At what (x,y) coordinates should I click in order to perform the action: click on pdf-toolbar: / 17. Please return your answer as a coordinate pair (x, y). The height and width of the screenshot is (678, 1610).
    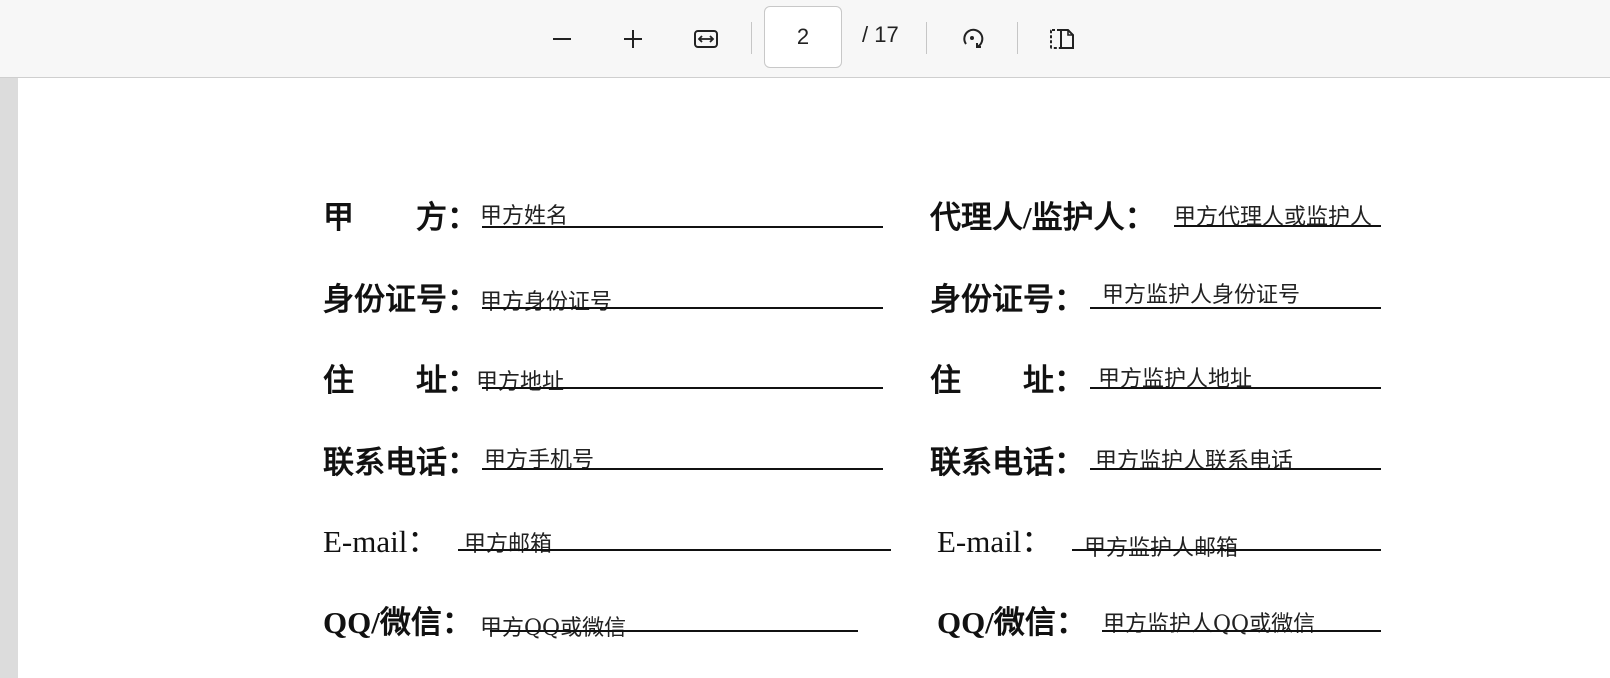
    Looking at the image, I should click on (805, 39).